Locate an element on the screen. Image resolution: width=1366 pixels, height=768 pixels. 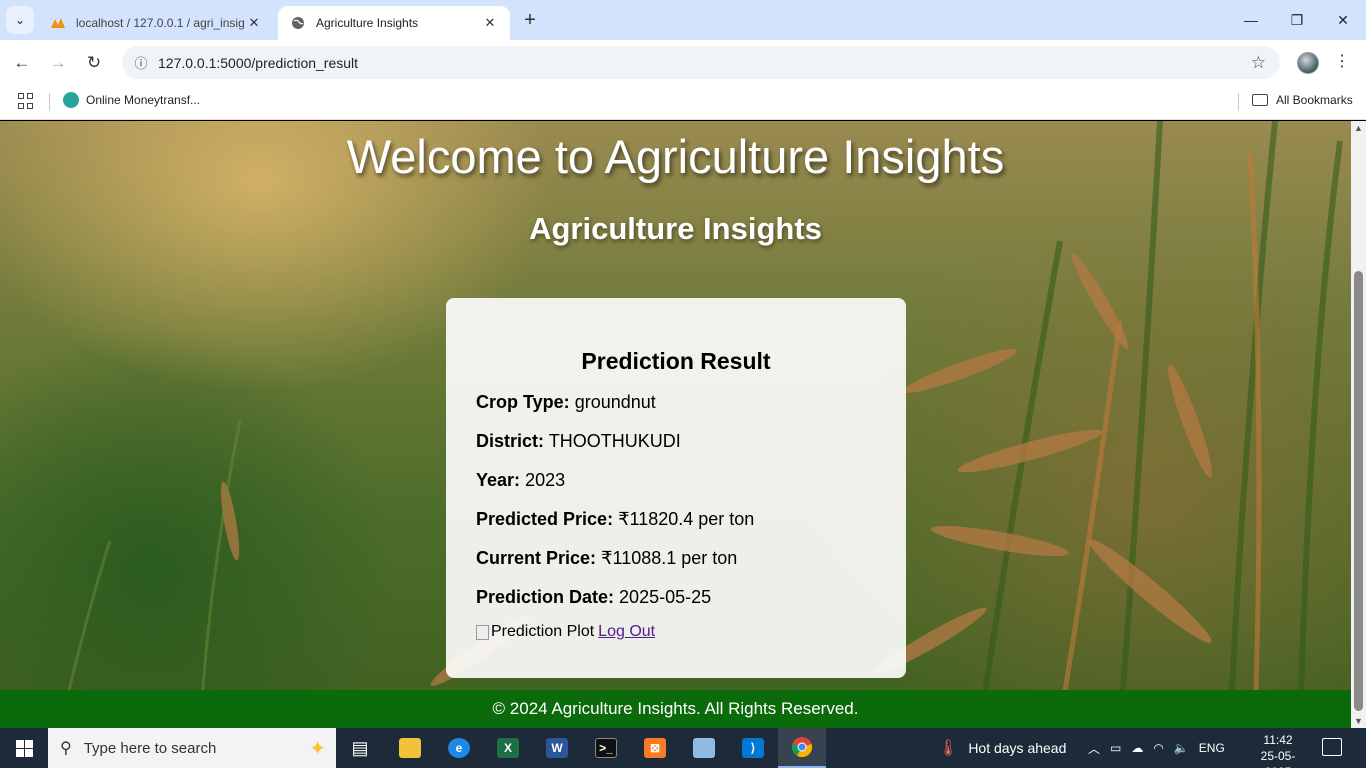
system-tray: ︿ ▭ ☁ ◠ 🔈 ENG is located at coordinates (1156, 748).